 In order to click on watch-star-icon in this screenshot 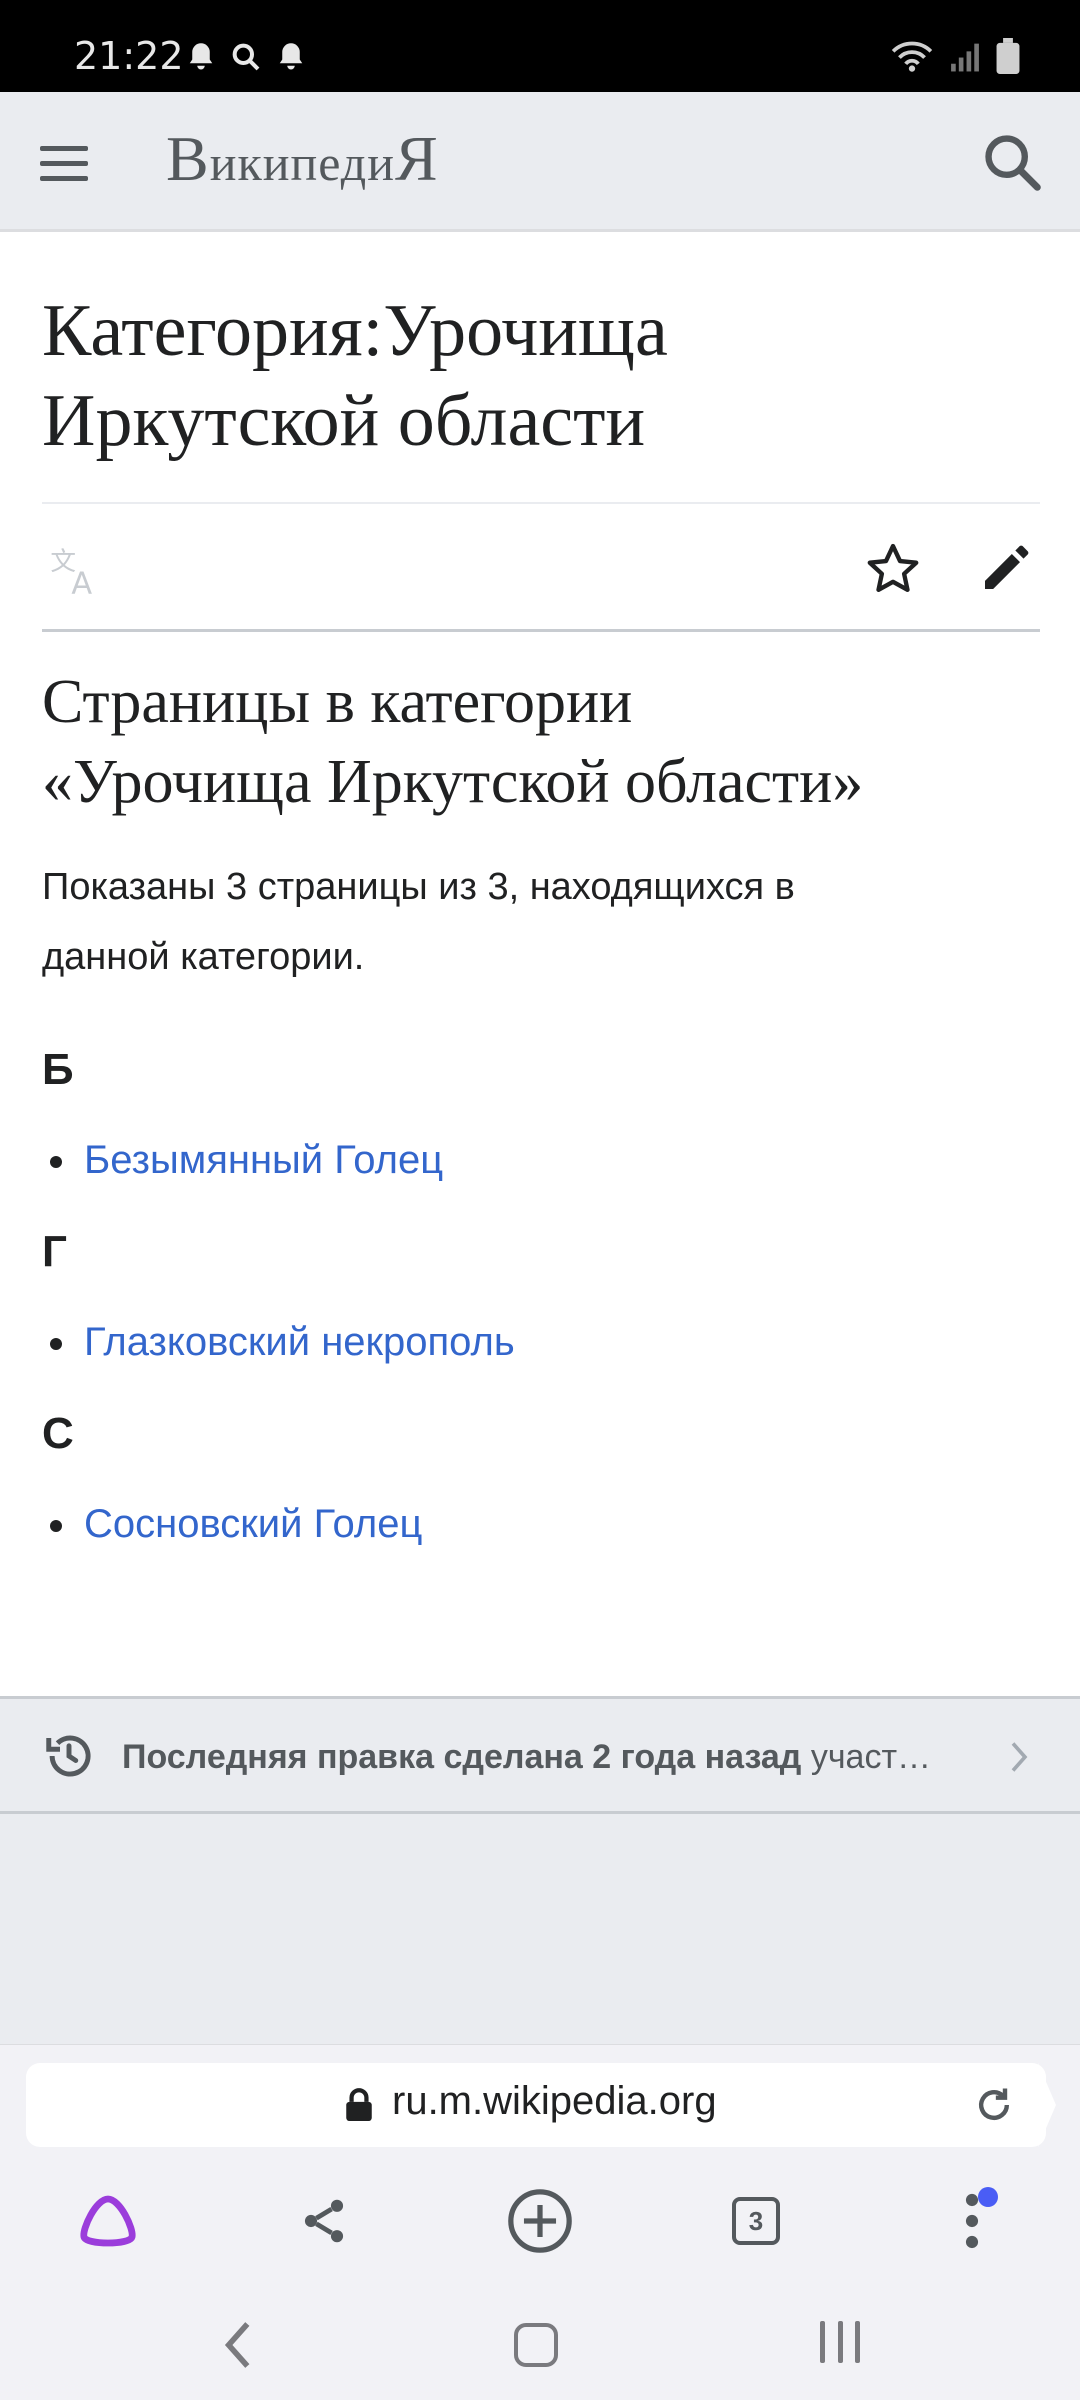, I will do `click(893, 569)`.